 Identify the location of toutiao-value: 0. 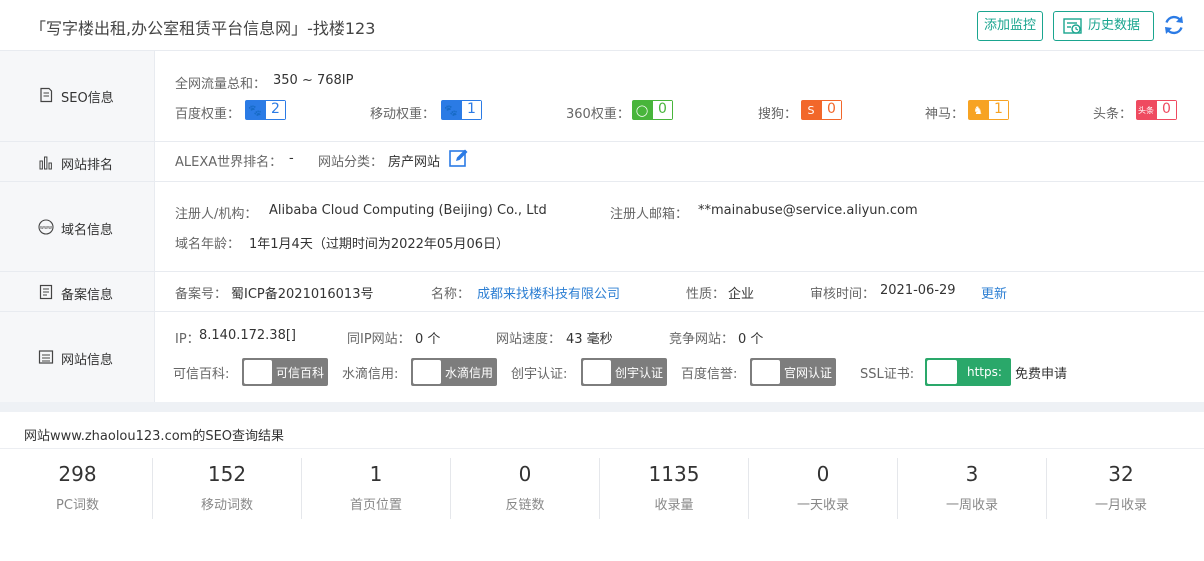
(1166, 110).